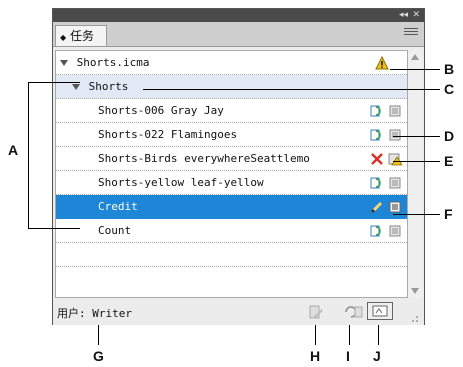 This screenshot has height=367, width=463. I want to click on assign-icon, so click(380, 311).